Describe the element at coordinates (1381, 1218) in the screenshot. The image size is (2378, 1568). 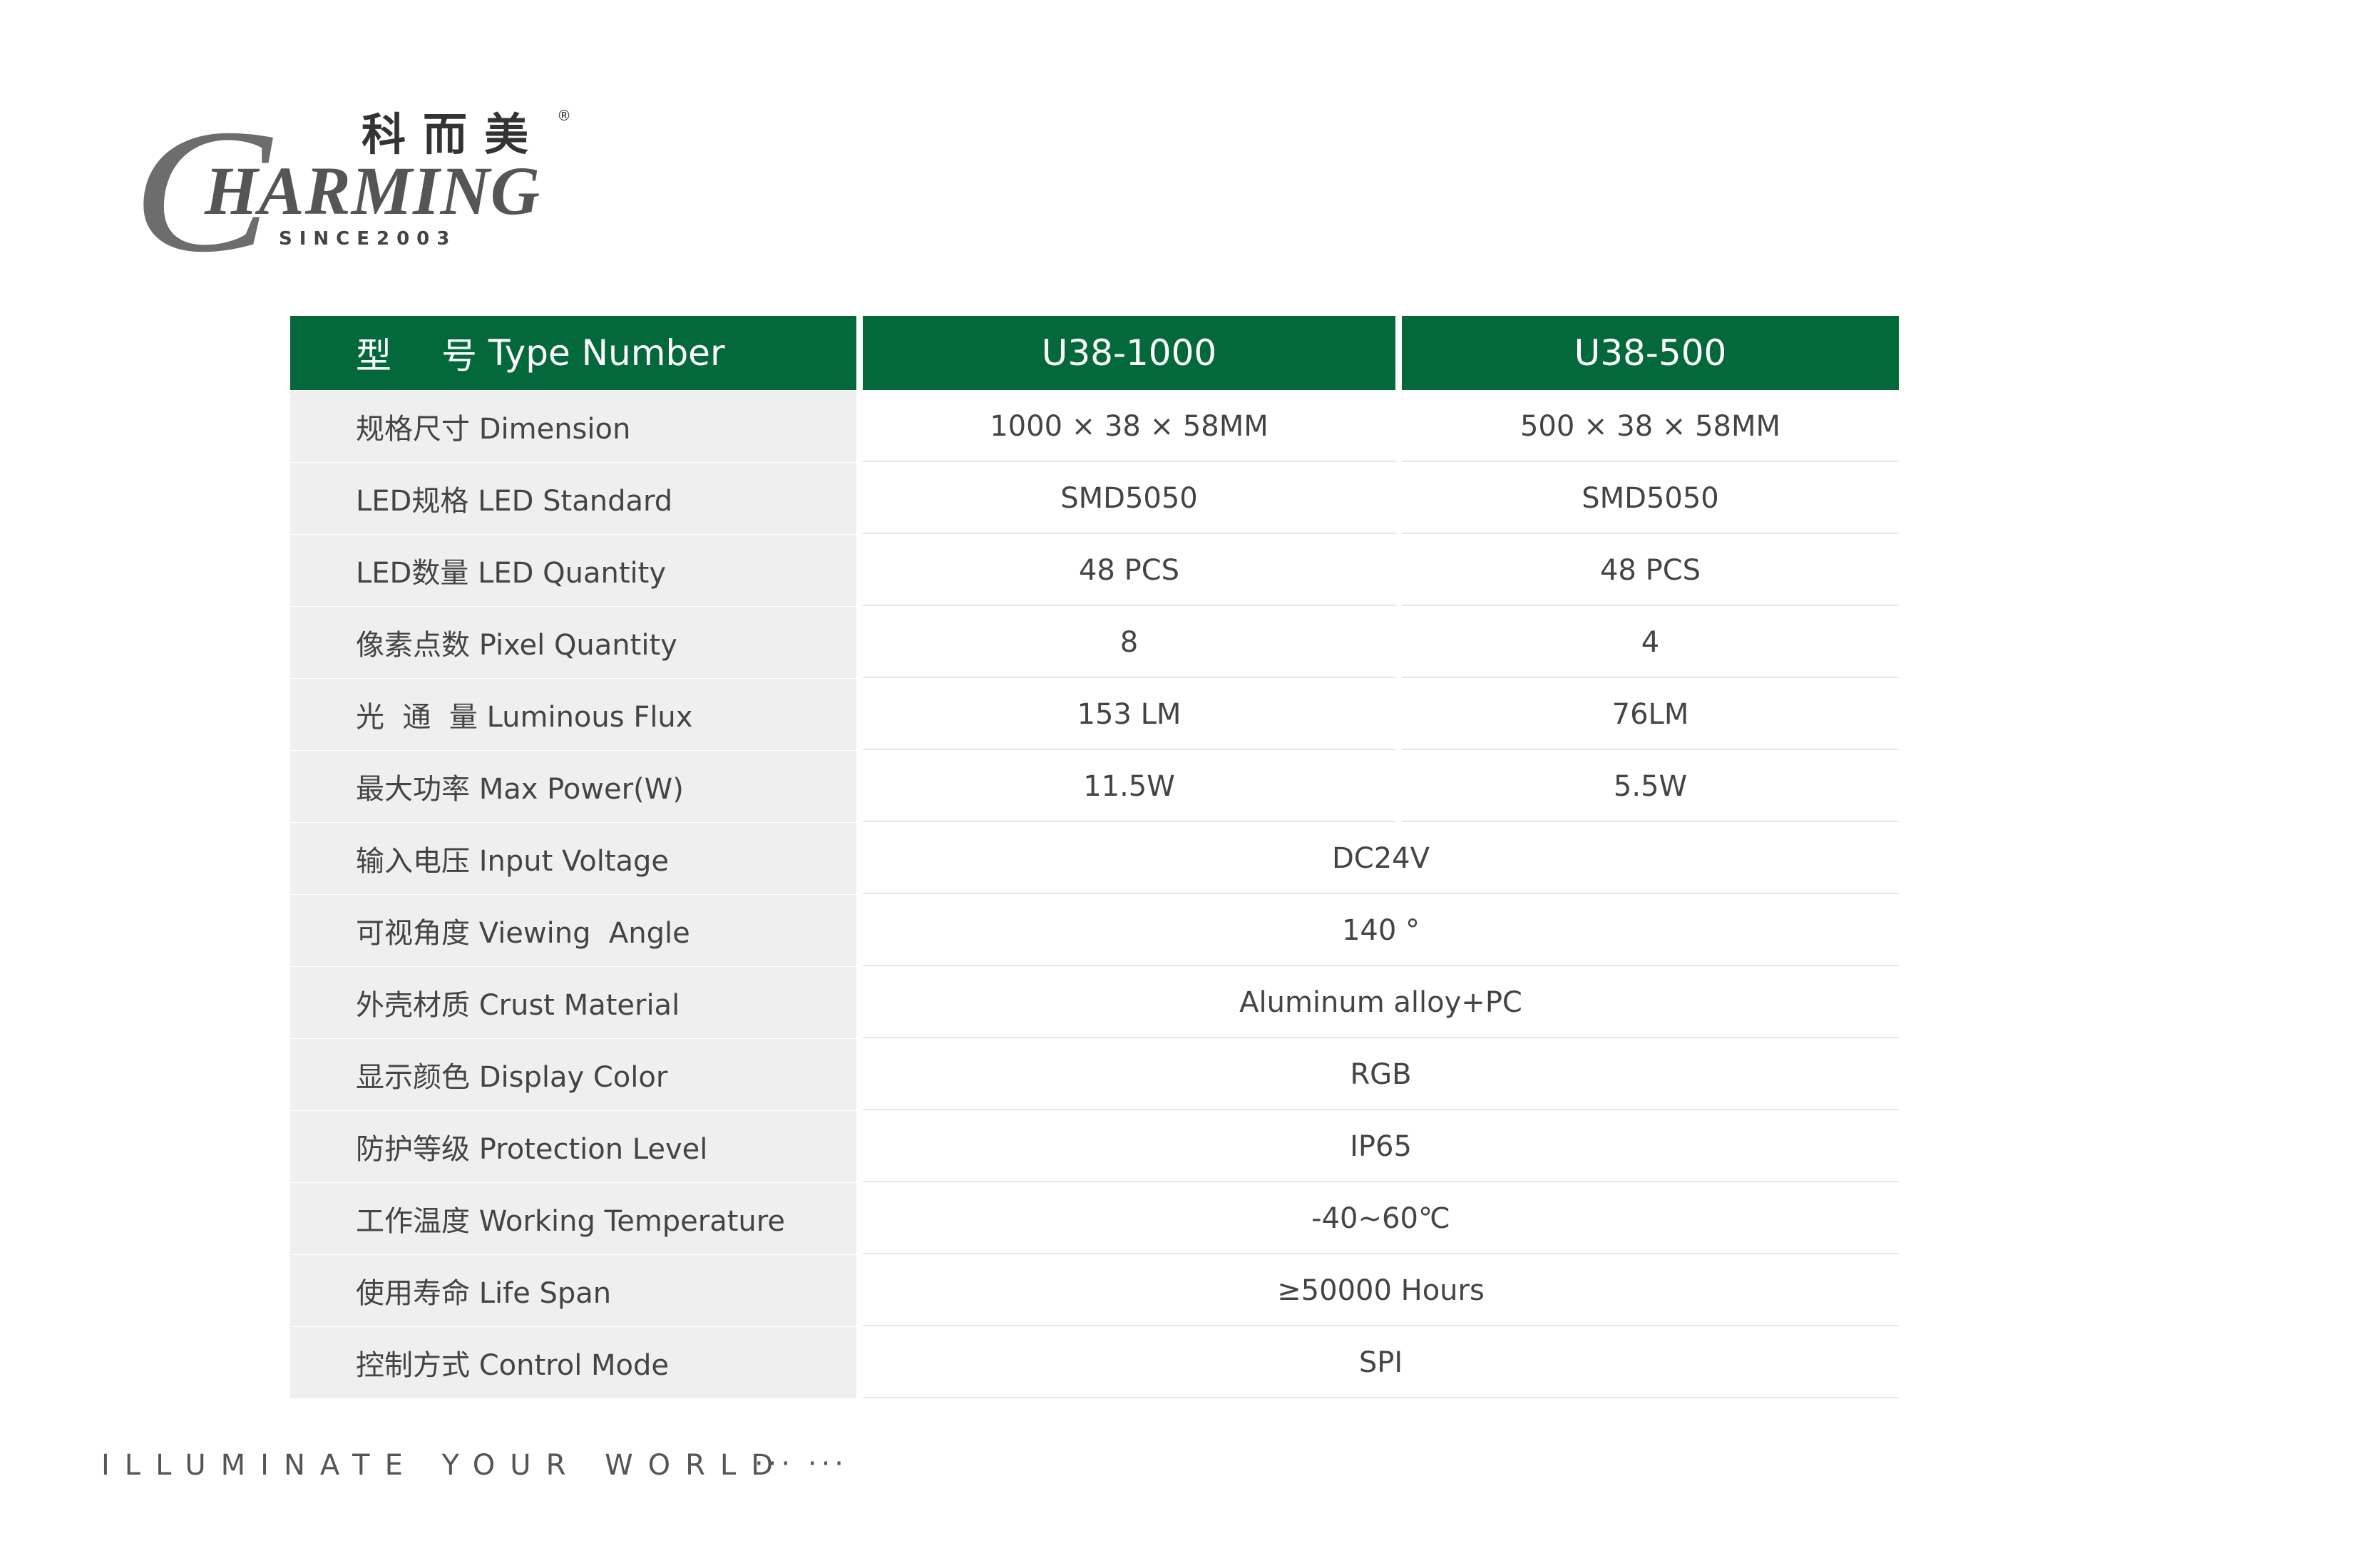
I see `spec-value: -40~60℃` at that location.